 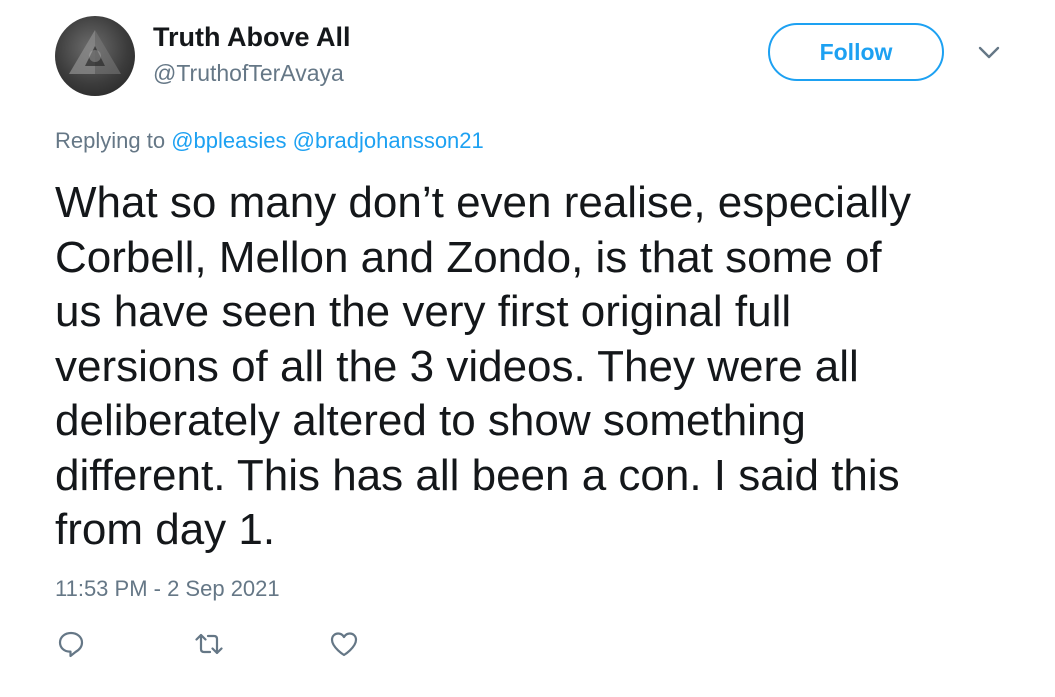 What do you see at coordinates (252, 37) in the screenshot?
I see `display-name: Truth Above All` at bounding box center [252, 37].